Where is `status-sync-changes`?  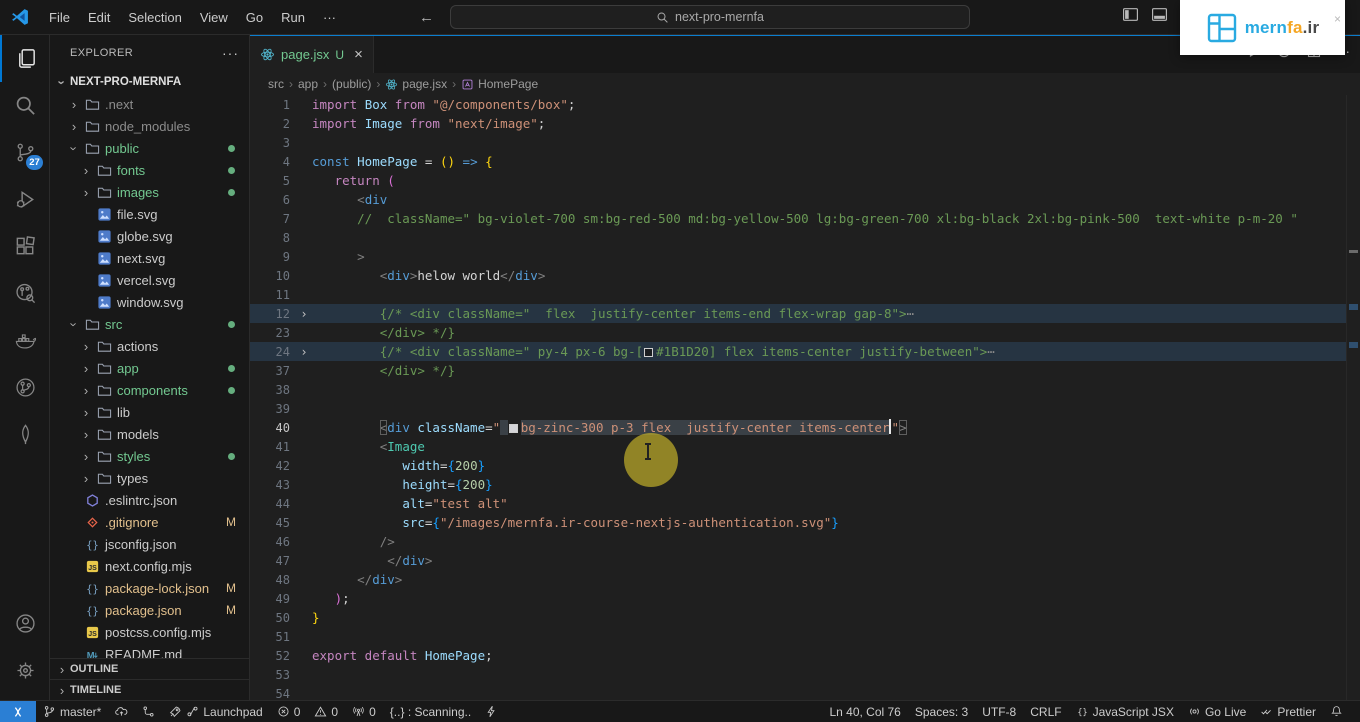 status-sync-changes is located at coordinates (121, 711).